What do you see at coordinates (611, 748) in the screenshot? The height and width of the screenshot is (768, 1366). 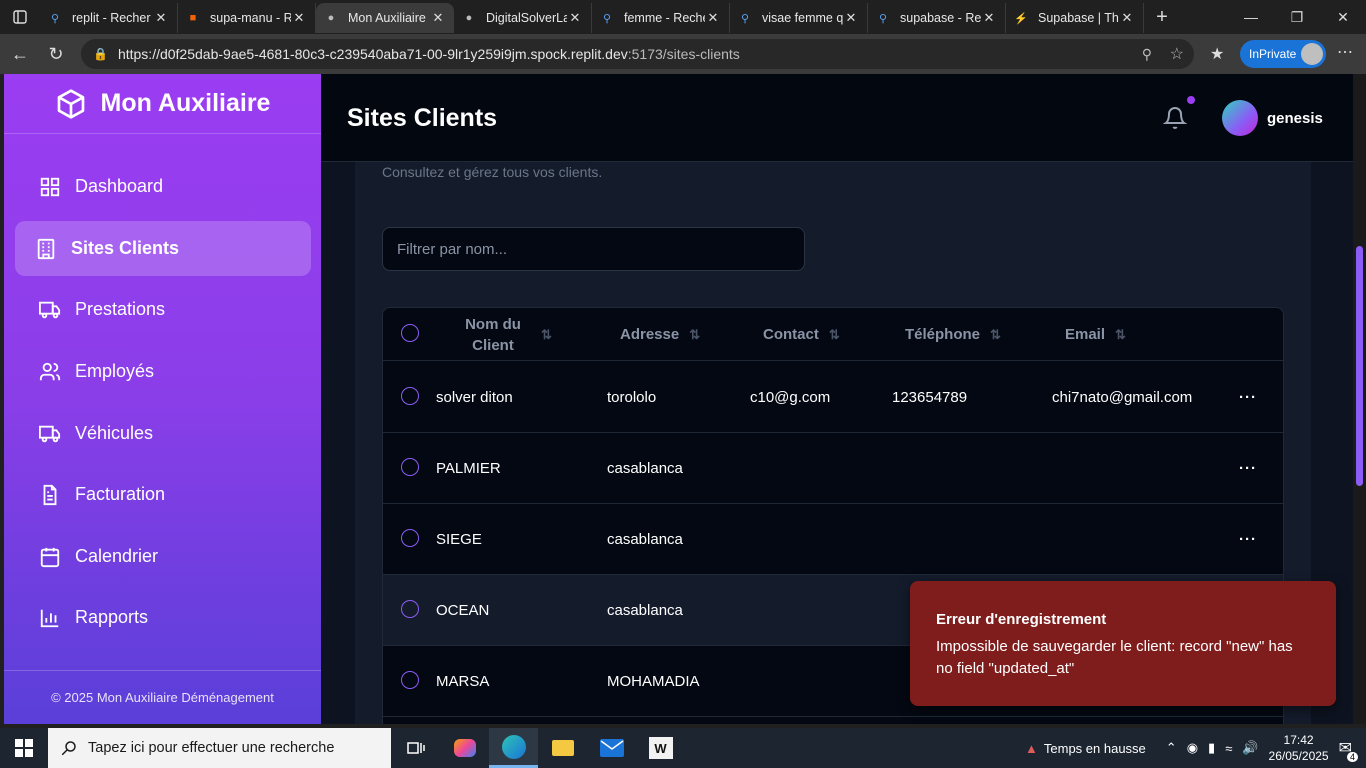 I see `mail-icon` at bounding box center [611, 748].